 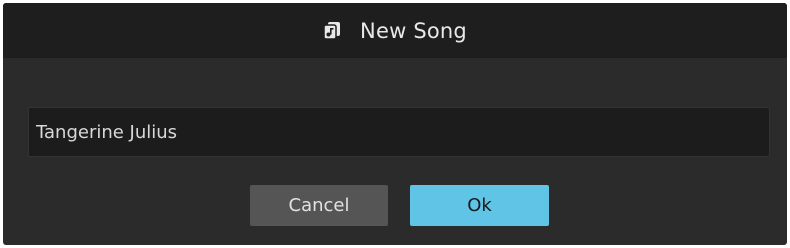 I want to click on cancel-button: Cancel, so click(x=319, y=205).